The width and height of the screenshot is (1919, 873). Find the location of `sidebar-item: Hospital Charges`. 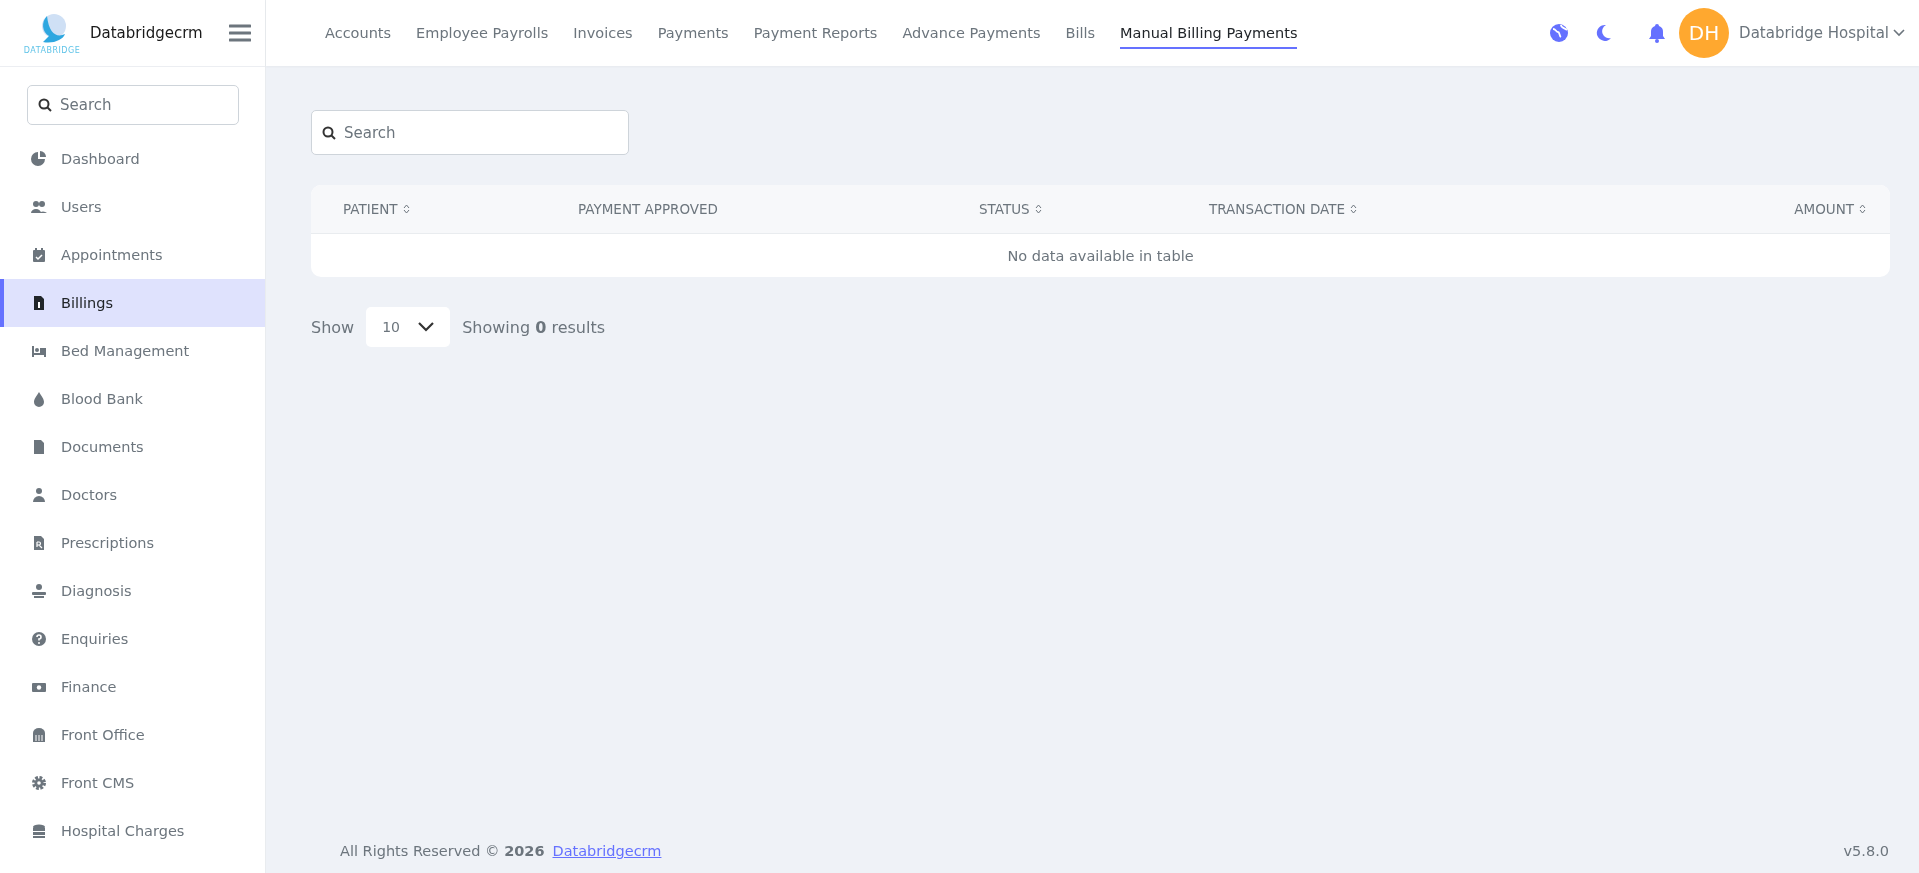

sidebar-item: Hospital Charges is located at coordinates (132, 831).